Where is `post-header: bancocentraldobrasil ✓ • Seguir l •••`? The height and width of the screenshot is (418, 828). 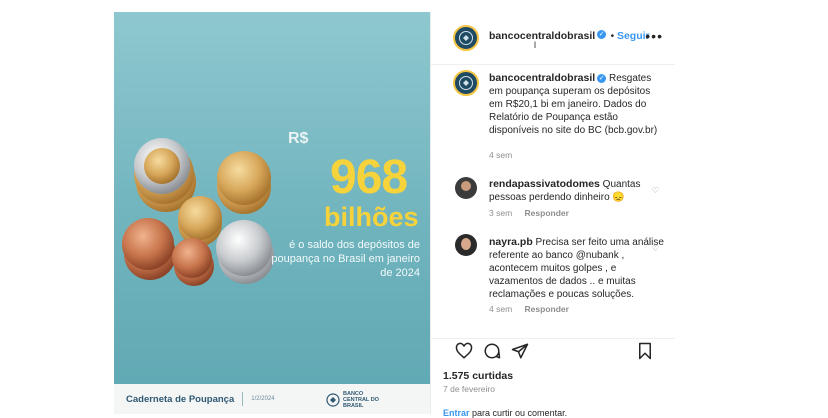 post-header: bancocentraldobrasil ✓ • Seguir l ••• is located at coordinates (553, 38).